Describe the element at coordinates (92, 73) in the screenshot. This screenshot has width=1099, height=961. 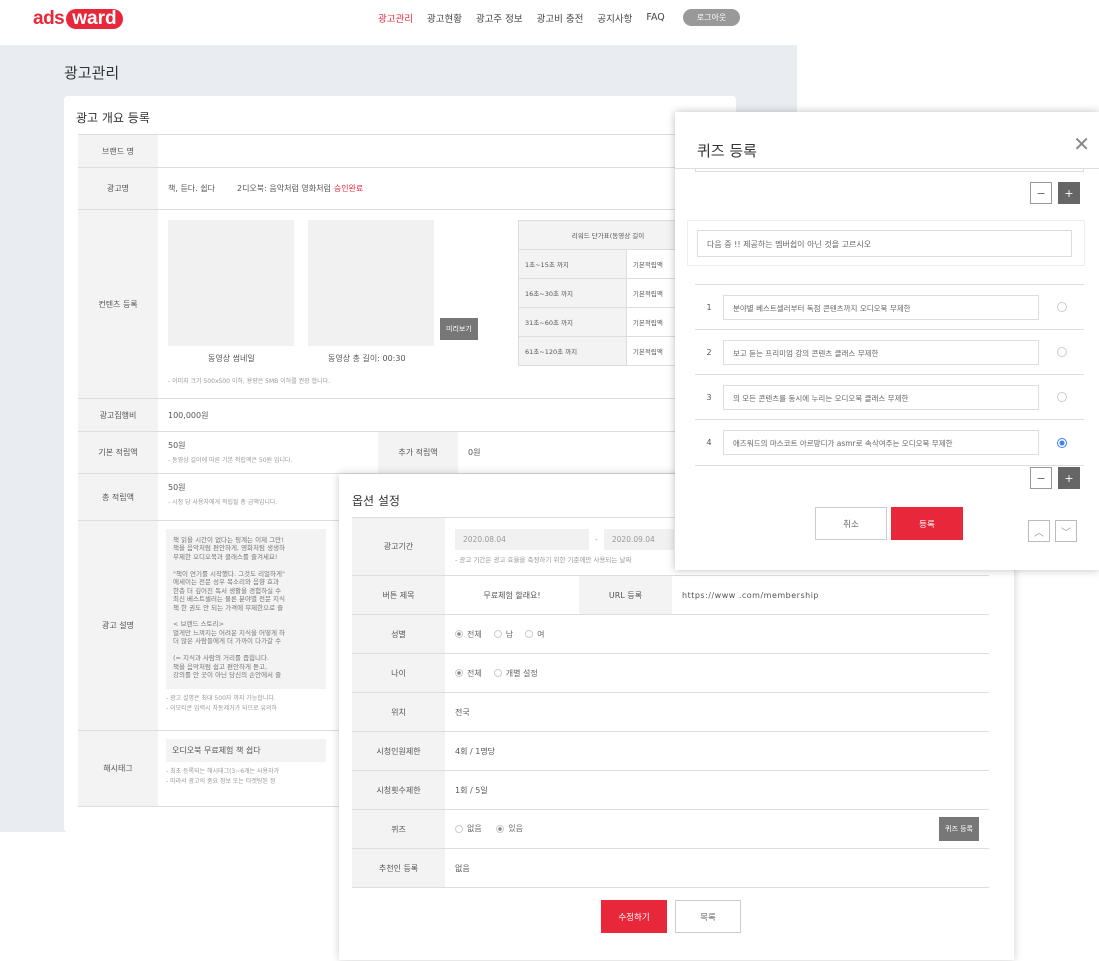
I see `page-title: 광고관리` at that location.